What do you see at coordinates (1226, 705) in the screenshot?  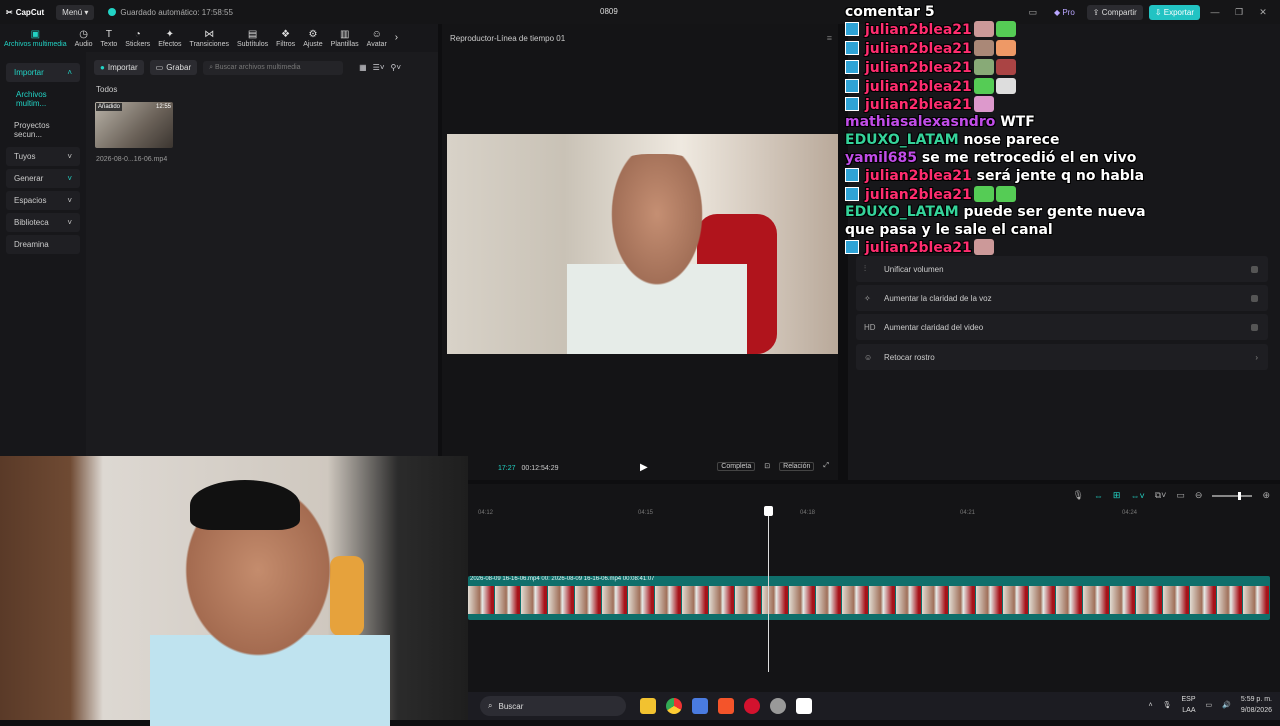 I see `volume-icon: 🔊` at bounding box center [1226, 705].